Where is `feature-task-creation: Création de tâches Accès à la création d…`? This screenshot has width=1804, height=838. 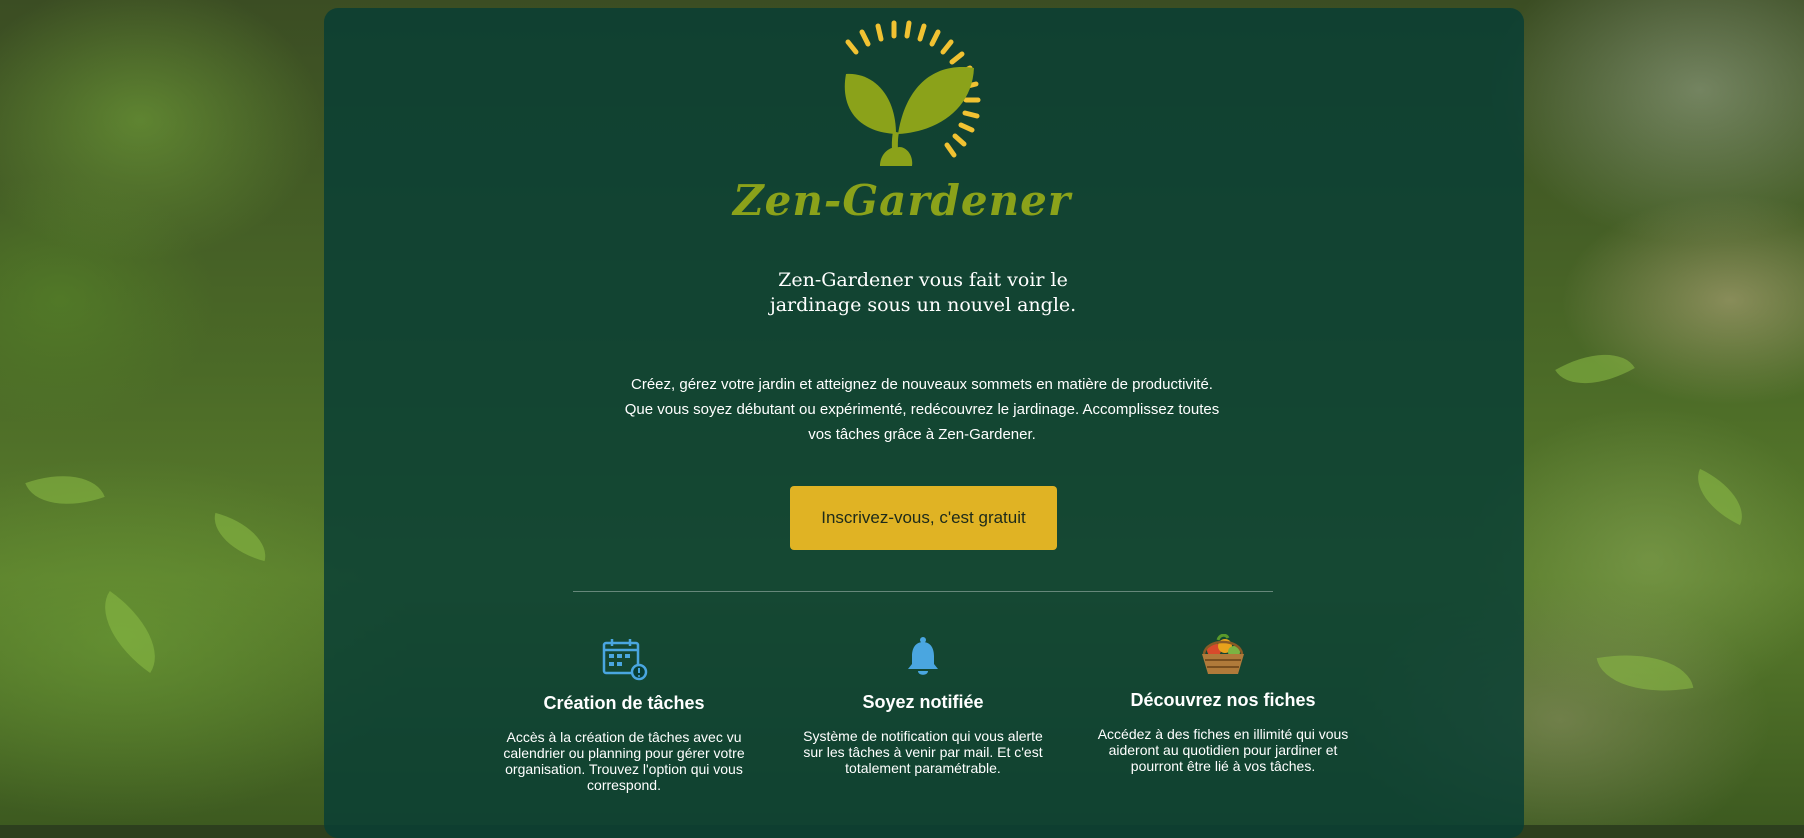
feature-task-creation: Création de tâches Accès à la création d… is located at coordinates (624, 715).